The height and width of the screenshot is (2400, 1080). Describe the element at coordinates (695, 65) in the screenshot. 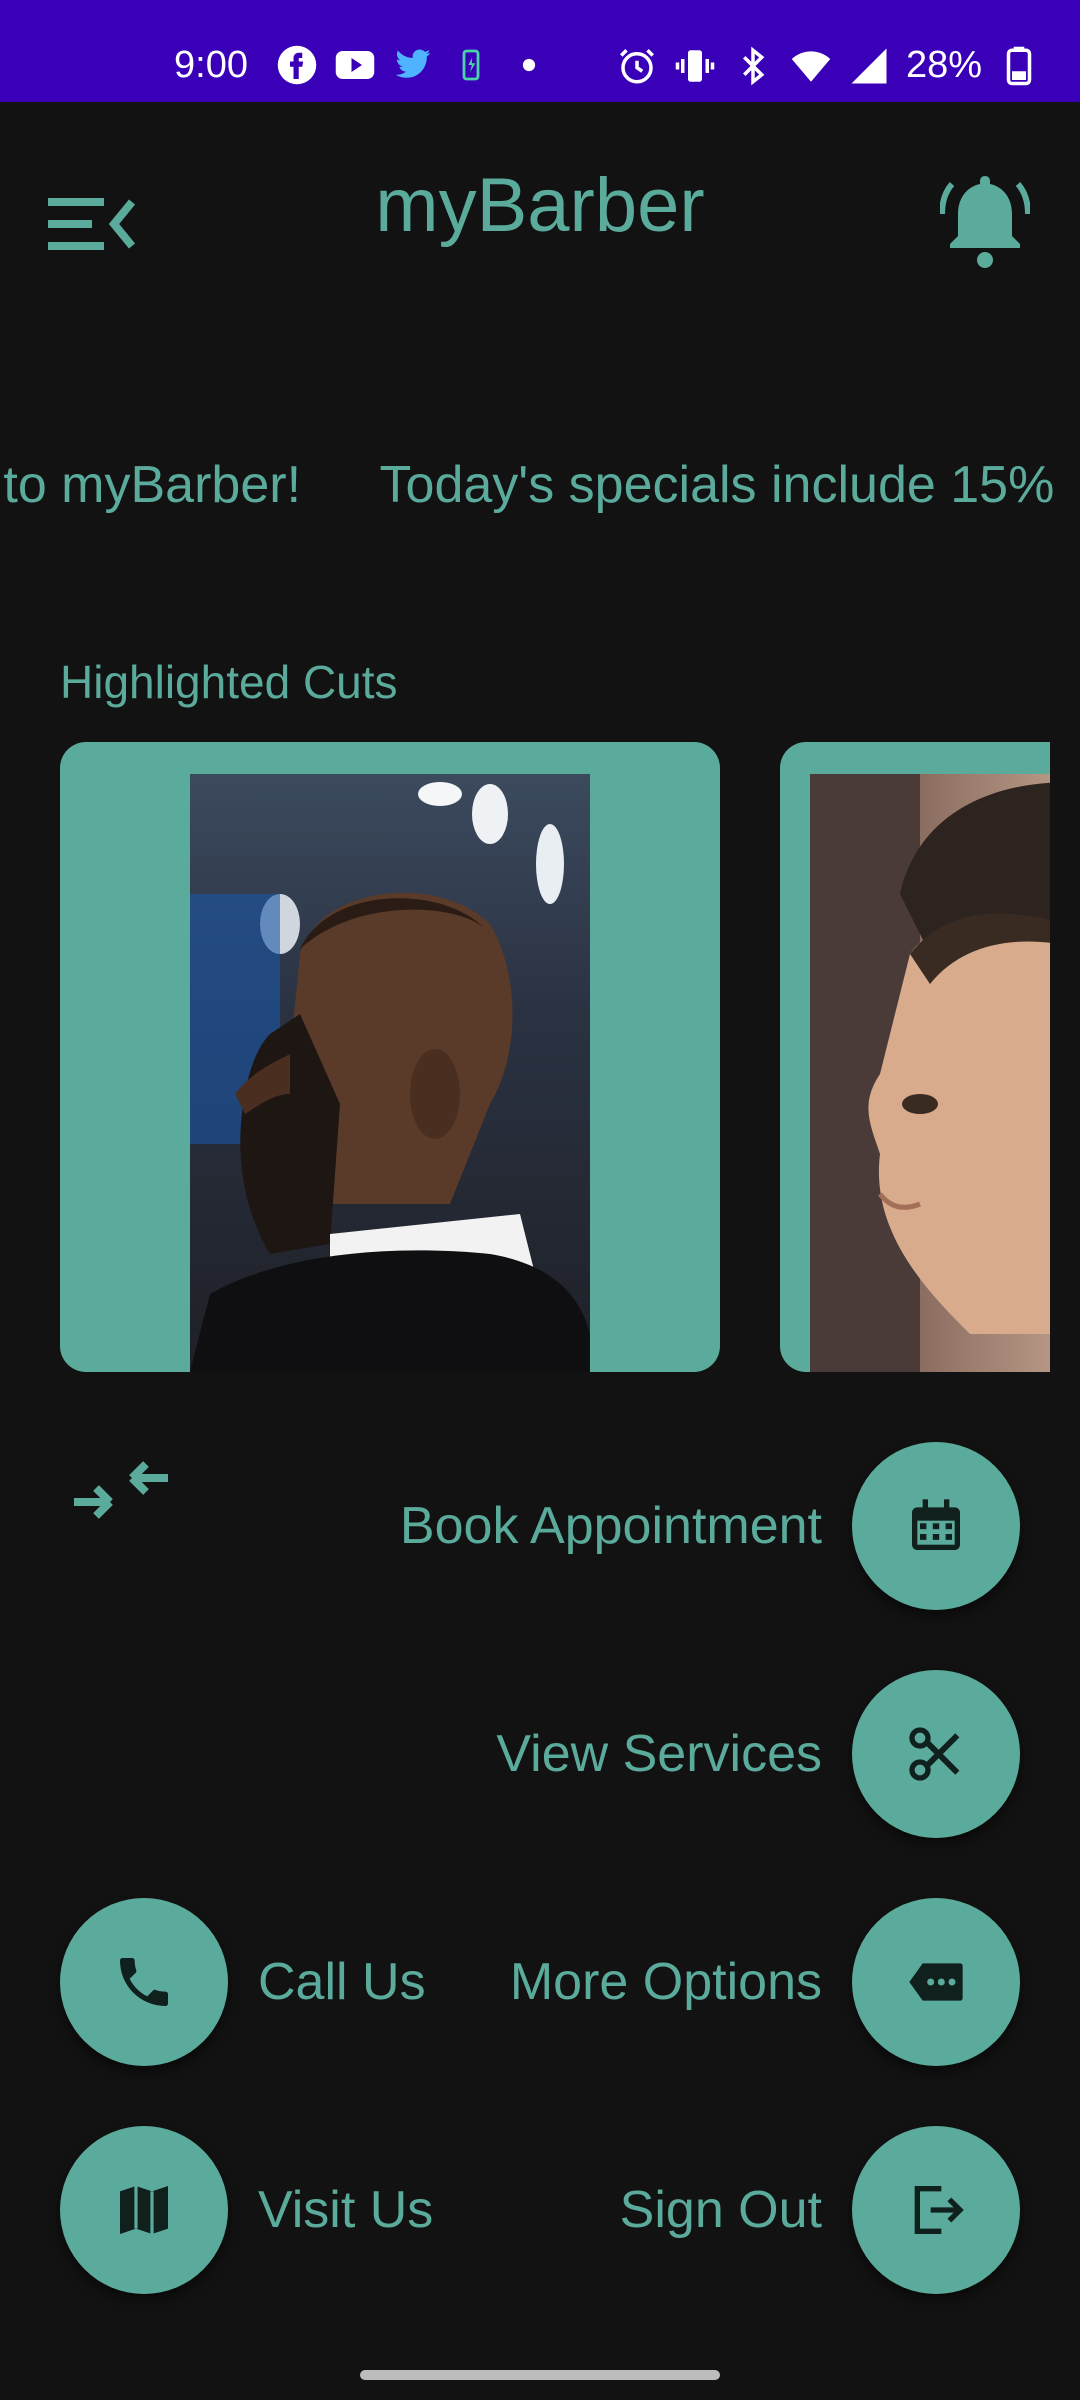

I see `vibrate-icon` at that location.